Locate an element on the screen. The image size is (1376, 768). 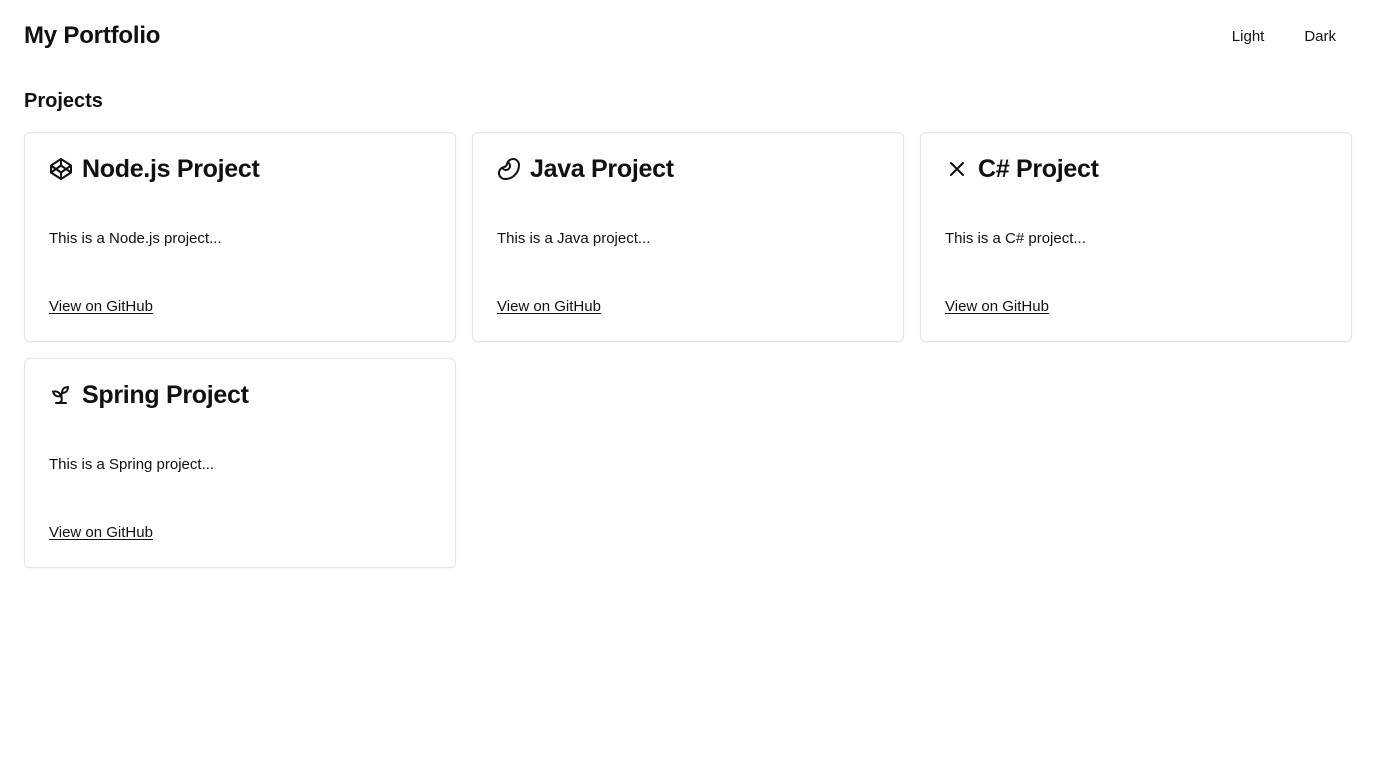
site-header: My Portfolio Light Dark is located at coordinates (688, 36).